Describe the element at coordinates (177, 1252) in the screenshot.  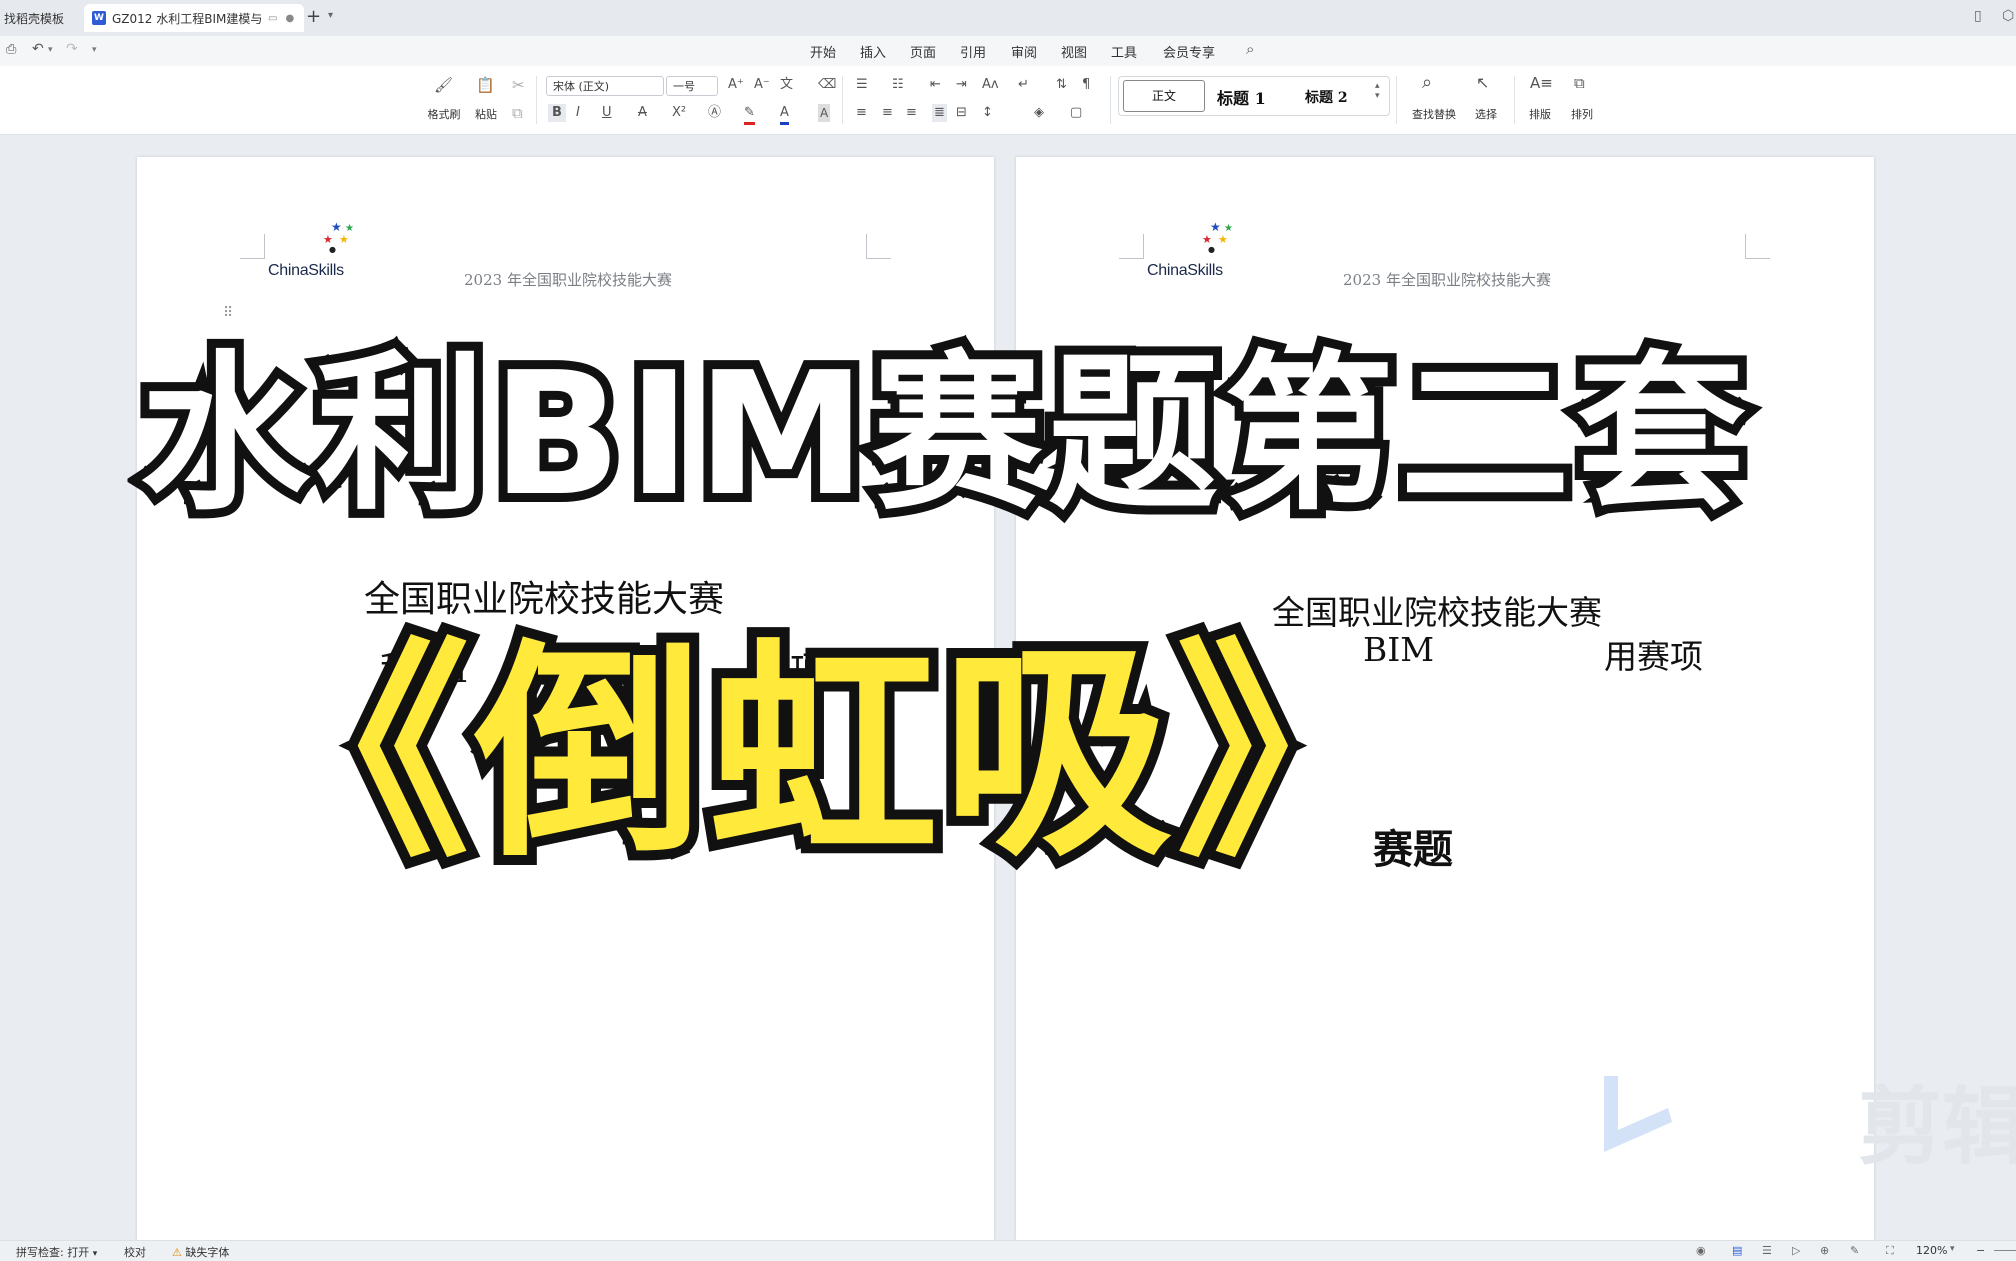
I see `warning-icon: ⚠` at that location.